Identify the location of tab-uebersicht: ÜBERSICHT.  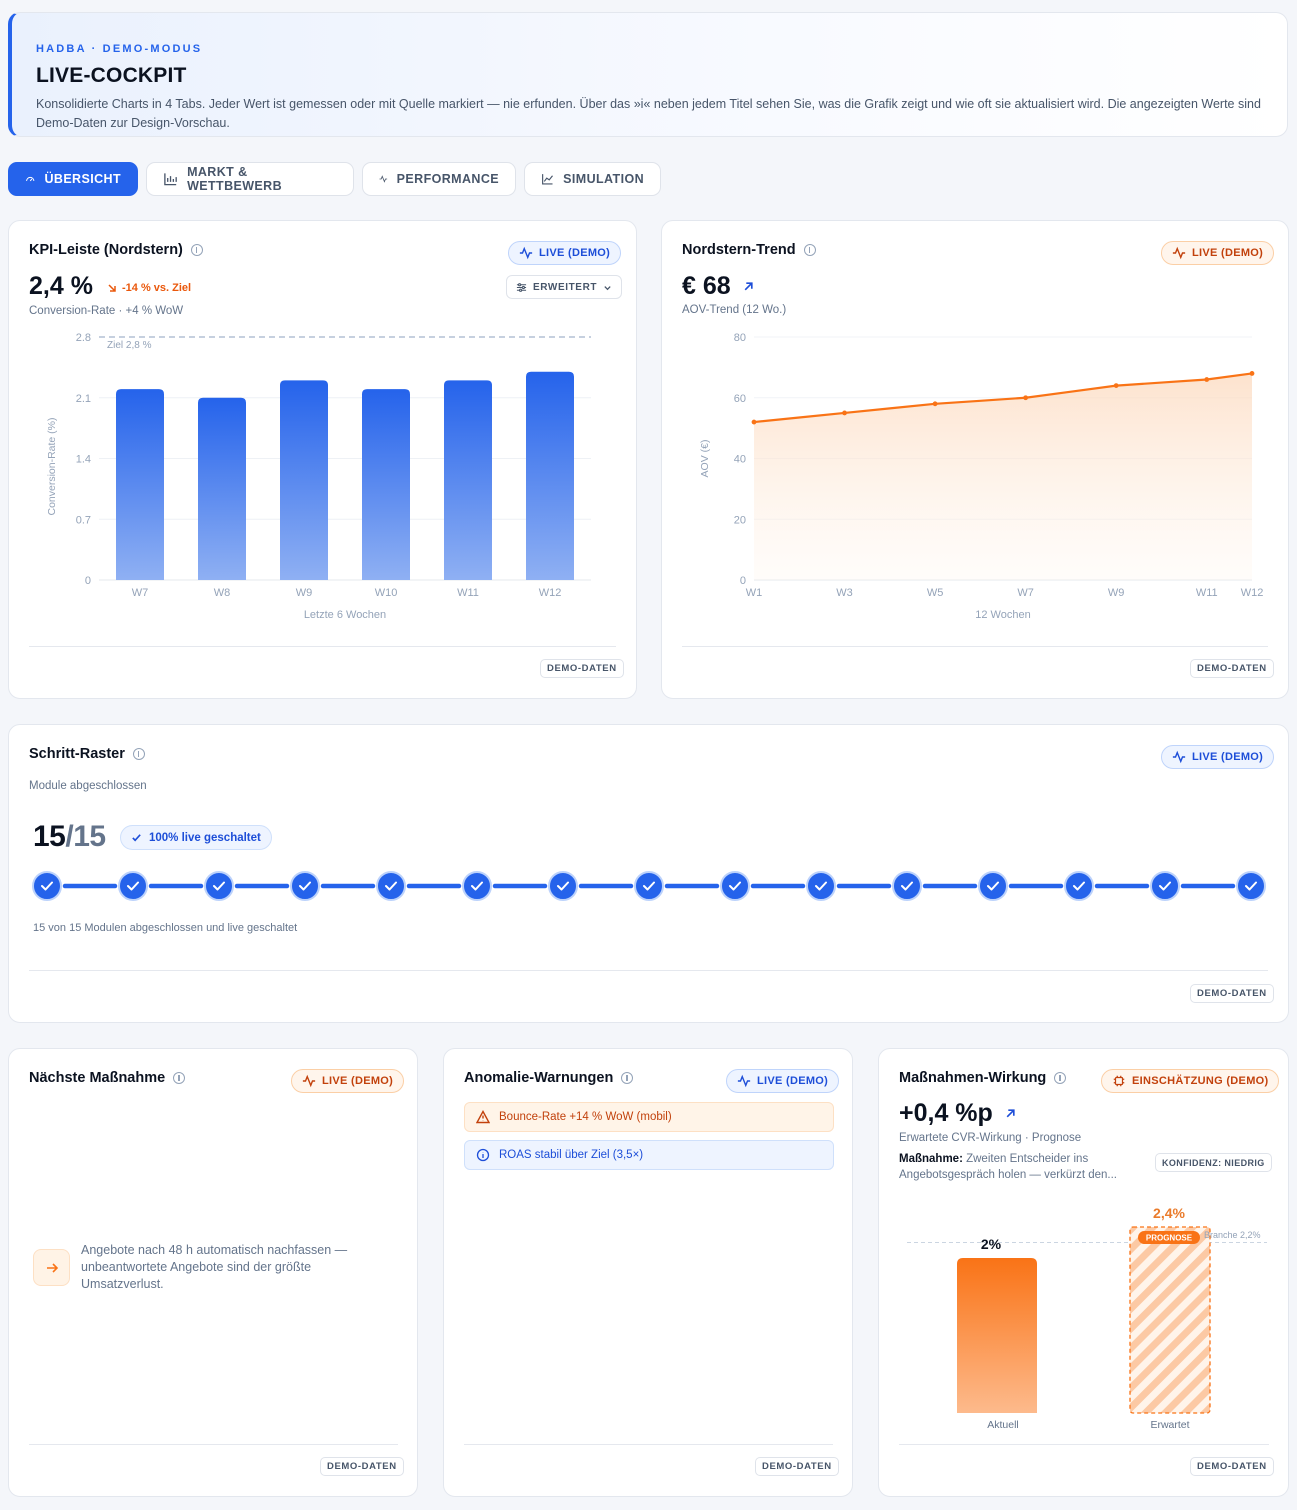
(73, 179).